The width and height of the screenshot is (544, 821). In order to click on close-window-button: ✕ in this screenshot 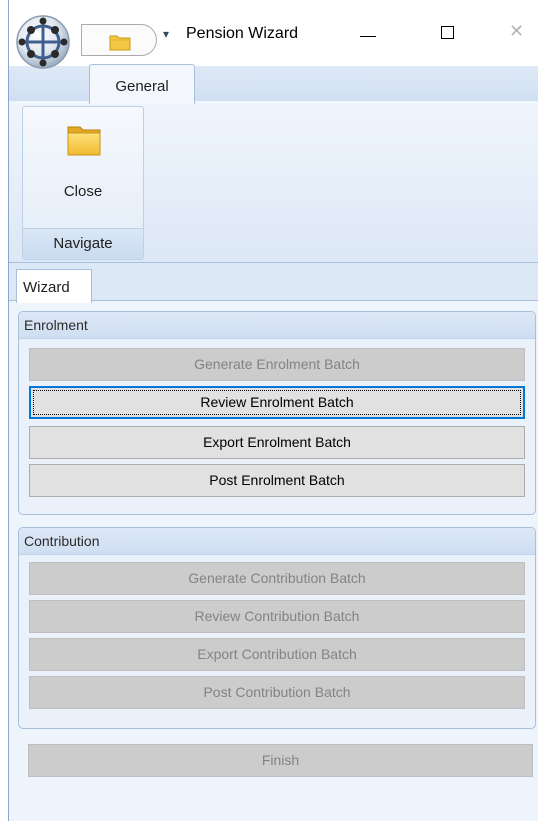, I will do `click(519, 34)`.